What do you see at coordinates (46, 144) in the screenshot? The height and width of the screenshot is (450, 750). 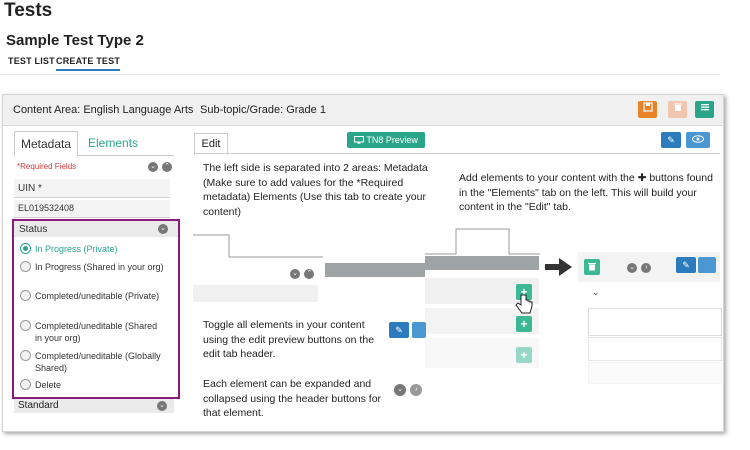 I see `tab-metadata: Metadata` at bounding box center [46, 144].